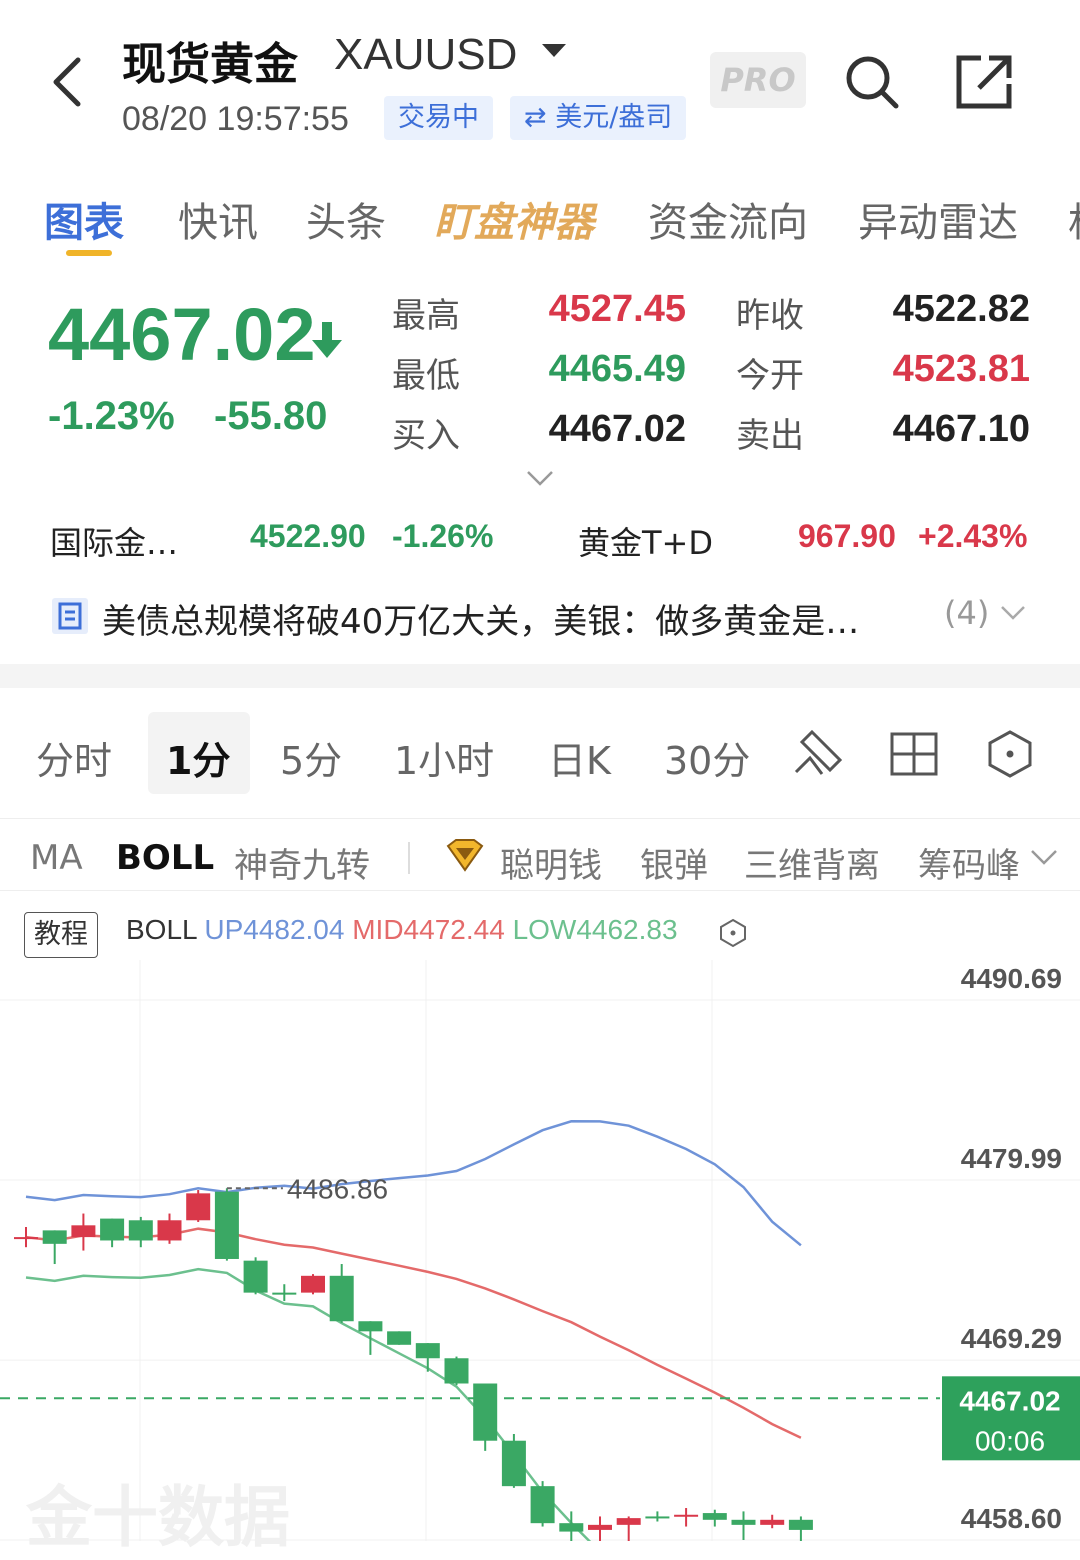 The image size is (1080, 1560). I want to click on legend-mid: MID4472.44, so click(428, 929).